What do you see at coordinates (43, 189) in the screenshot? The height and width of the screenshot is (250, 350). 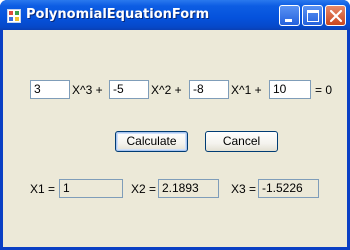 I see `x1-result-label: X1 =` at bounding box center [43, 189].